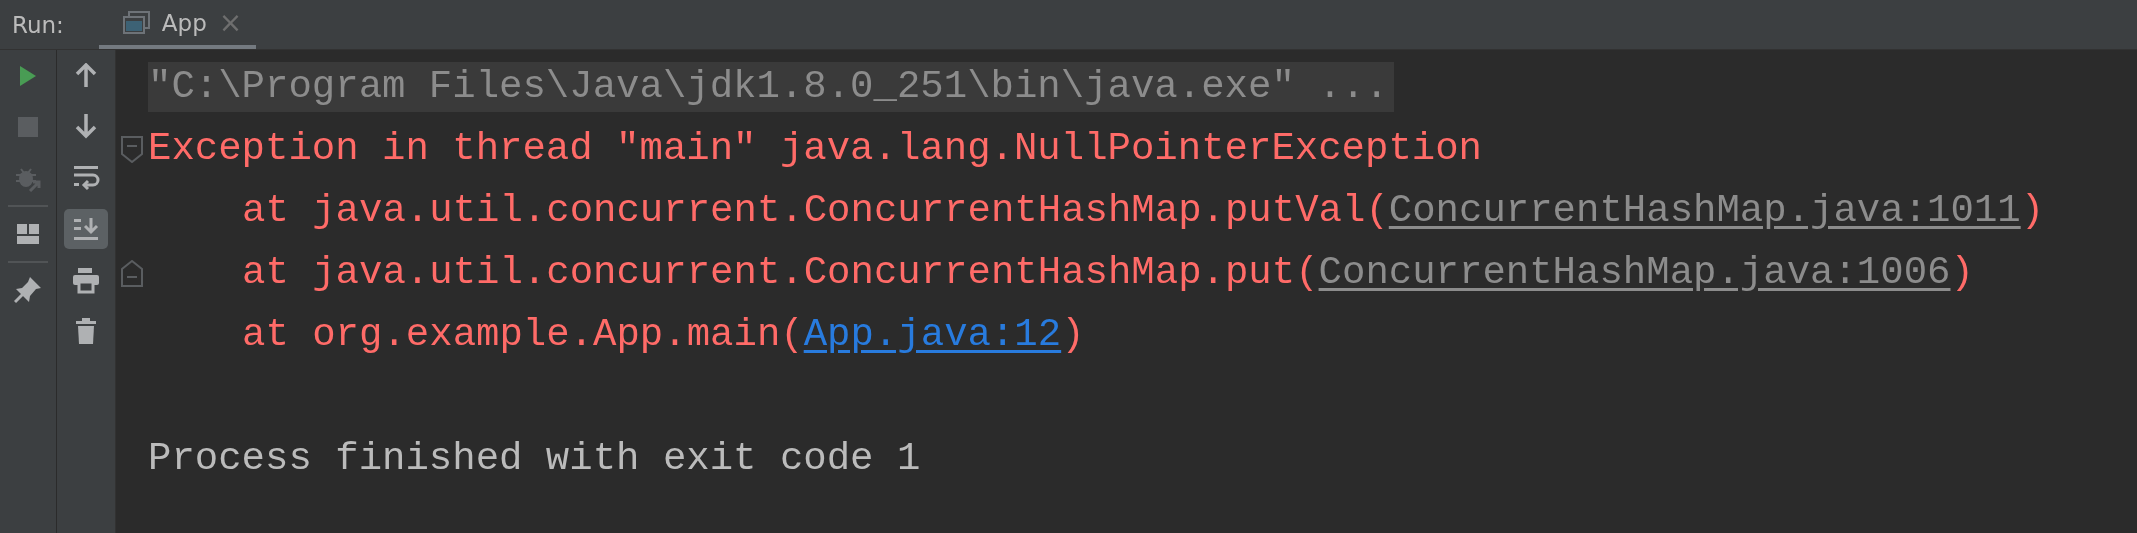  I want to click on pin-icon, so click(28, 290).